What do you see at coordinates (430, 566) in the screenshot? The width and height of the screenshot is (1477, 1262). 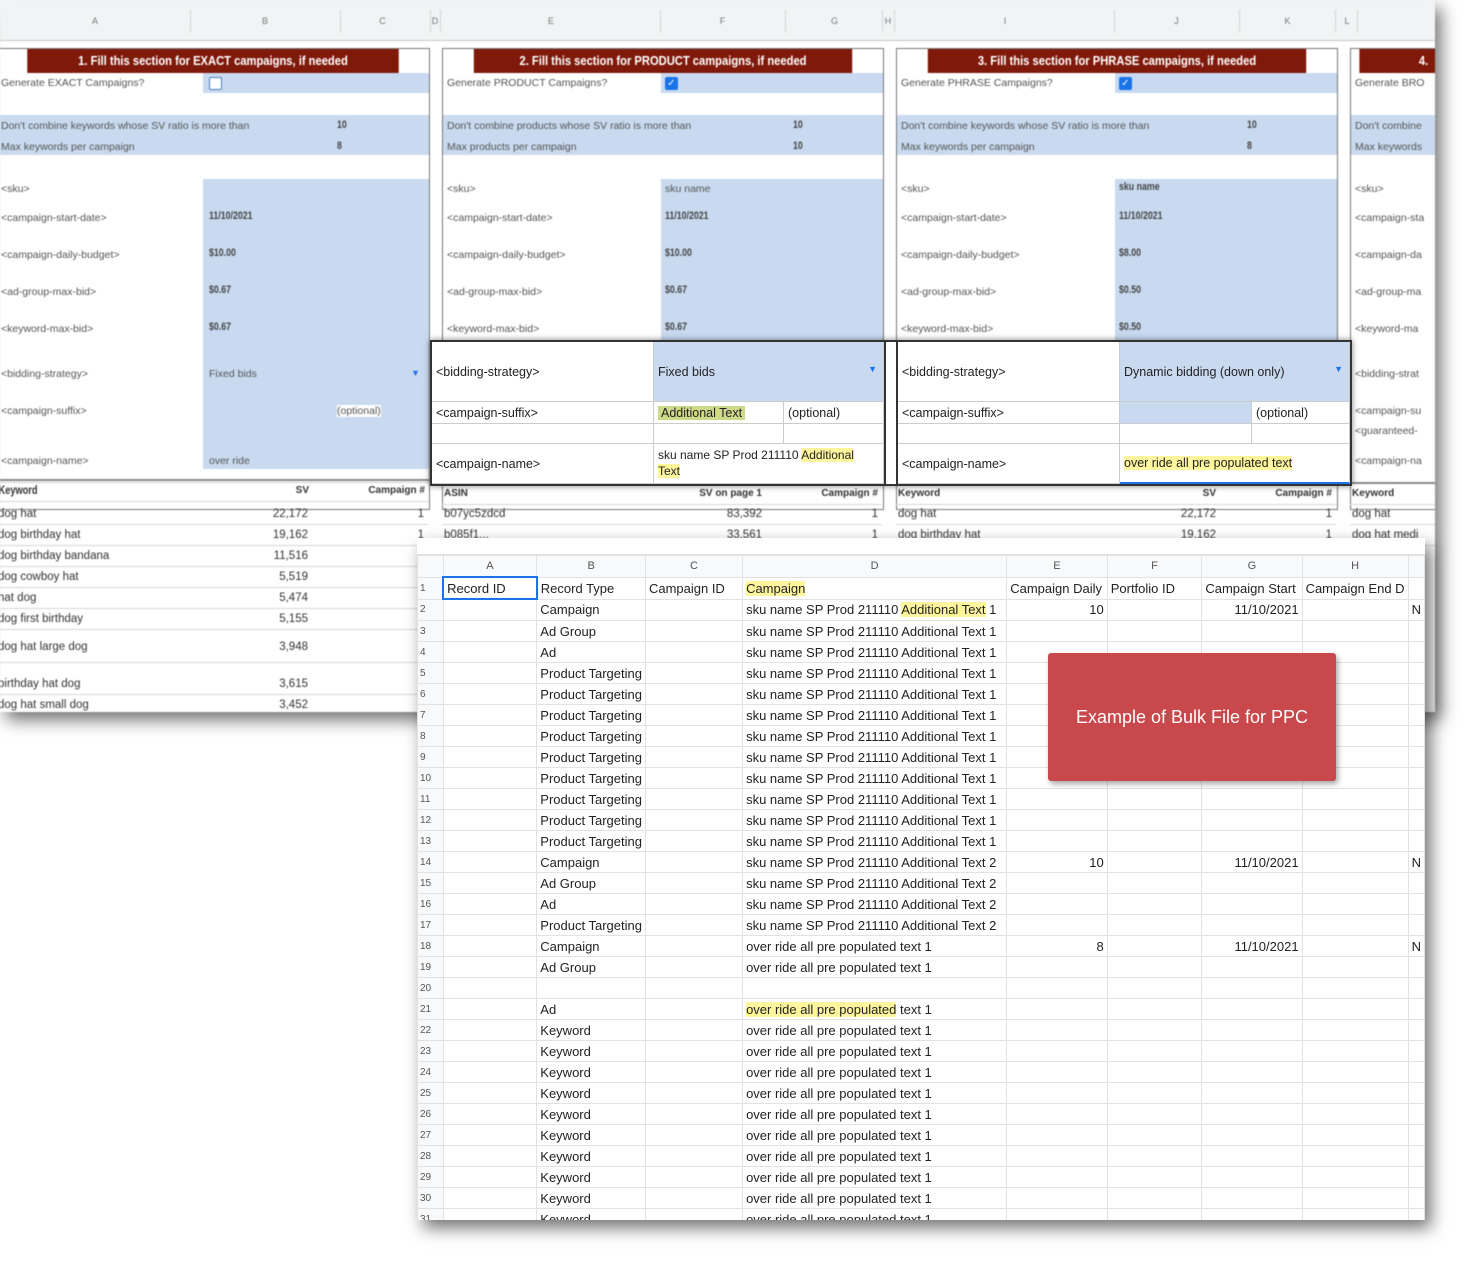 I see `corner-cell` at bounding box center [430, 566].